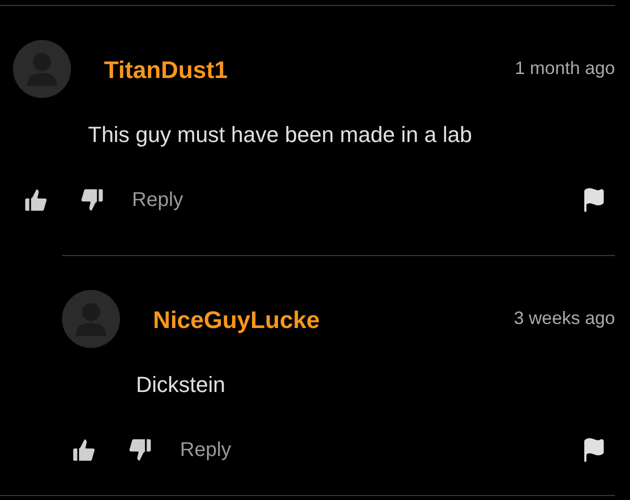 This screenshot has height=500, width=630. I want to click on timestamp: 3 weeks ago, so click(564, 318).